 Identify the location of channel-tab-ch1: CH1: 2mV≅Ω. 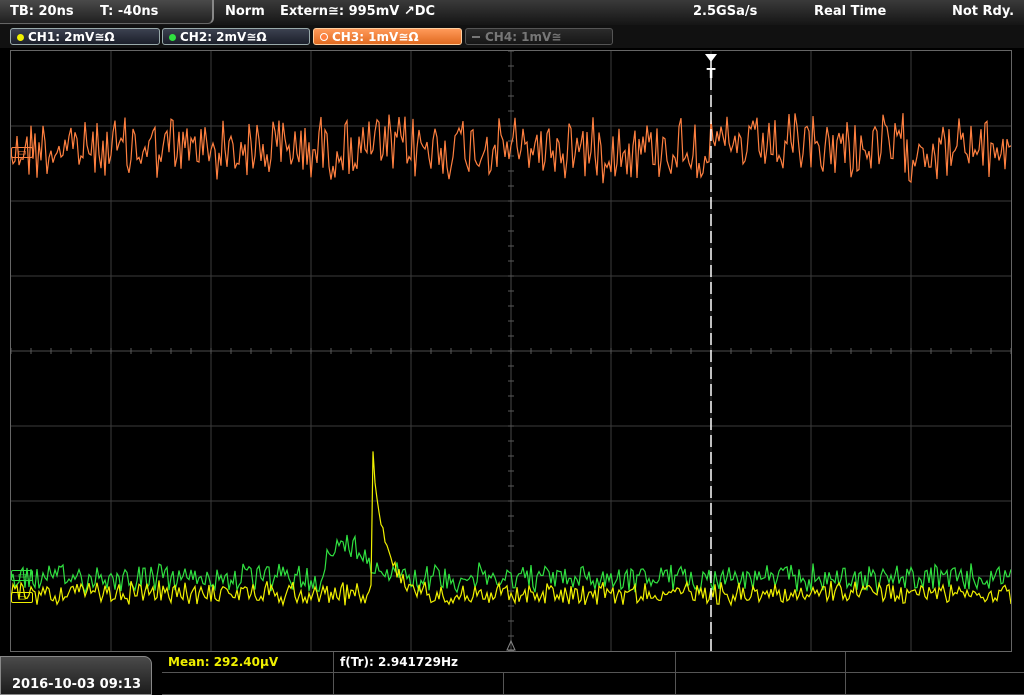
(85, 36).